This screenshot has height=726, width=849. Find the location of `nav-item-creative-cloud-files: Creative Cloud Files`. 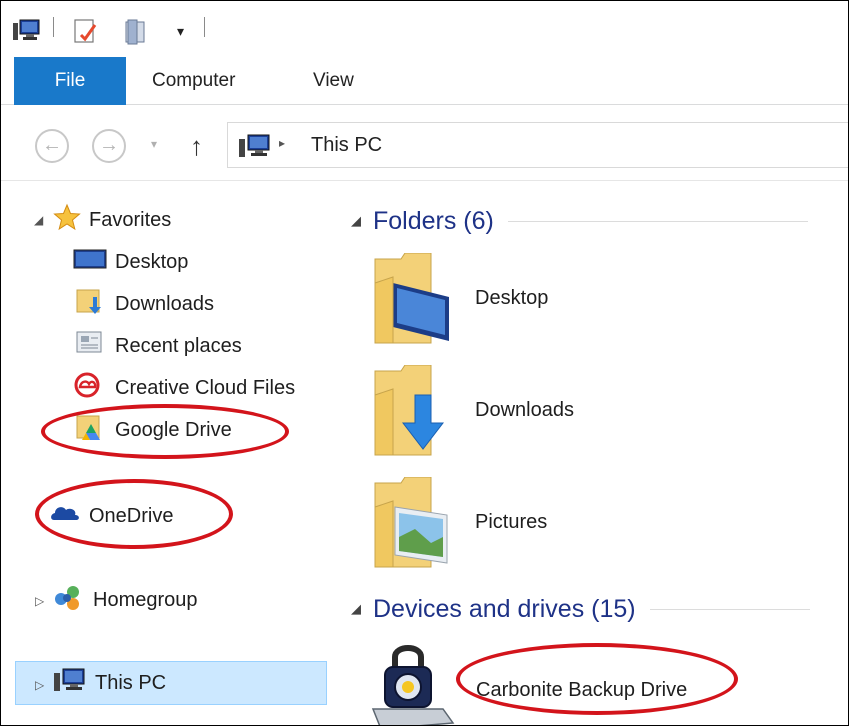

nav-item-creative-cloud-files: Creative Cloud Files is located at coordinates (184, 388).